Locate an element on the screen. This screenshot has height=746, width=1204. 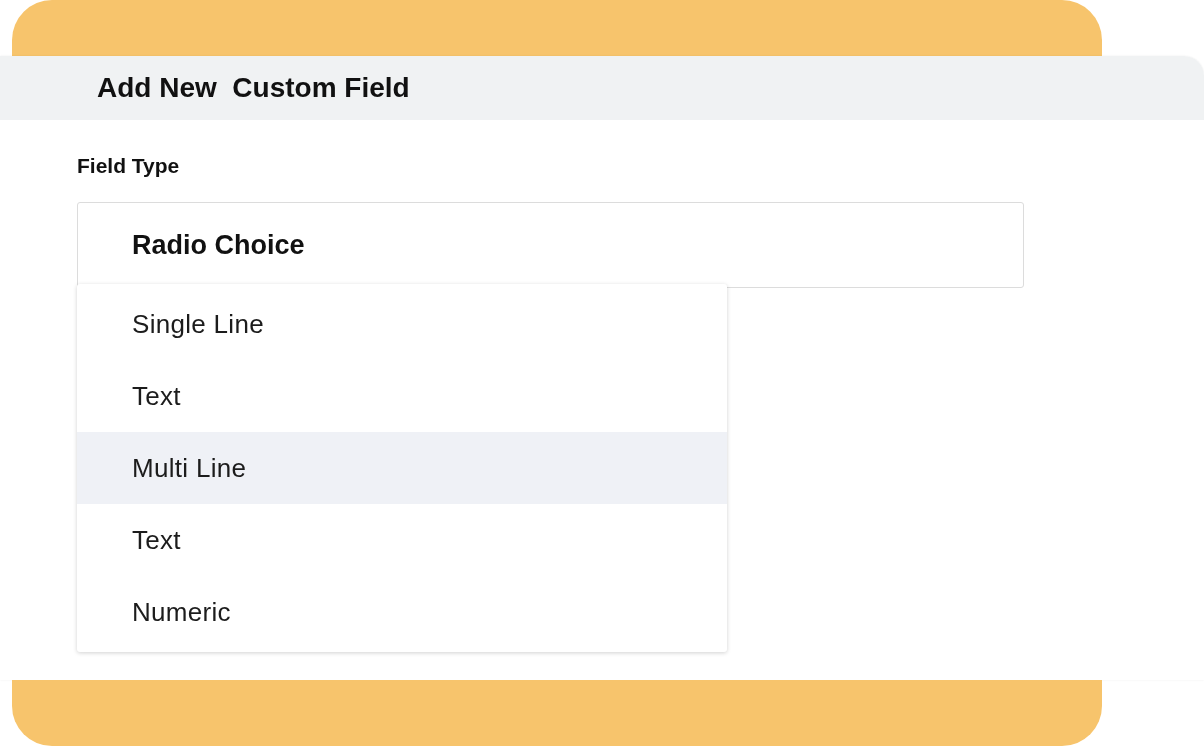
dropdown-option: Numeric is located at coordinates (402, 612).